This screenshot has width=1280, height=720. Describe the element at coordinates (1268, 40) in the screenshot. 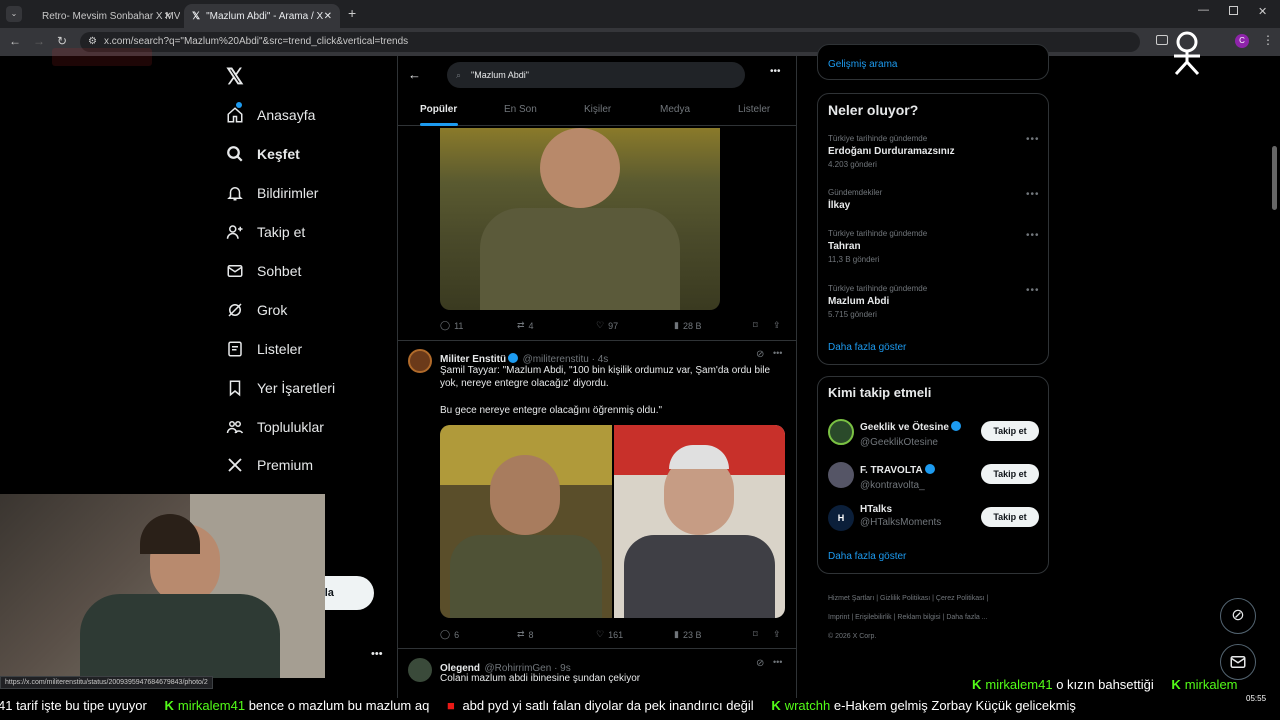

I see `menu-icon: ⋮` at that location.